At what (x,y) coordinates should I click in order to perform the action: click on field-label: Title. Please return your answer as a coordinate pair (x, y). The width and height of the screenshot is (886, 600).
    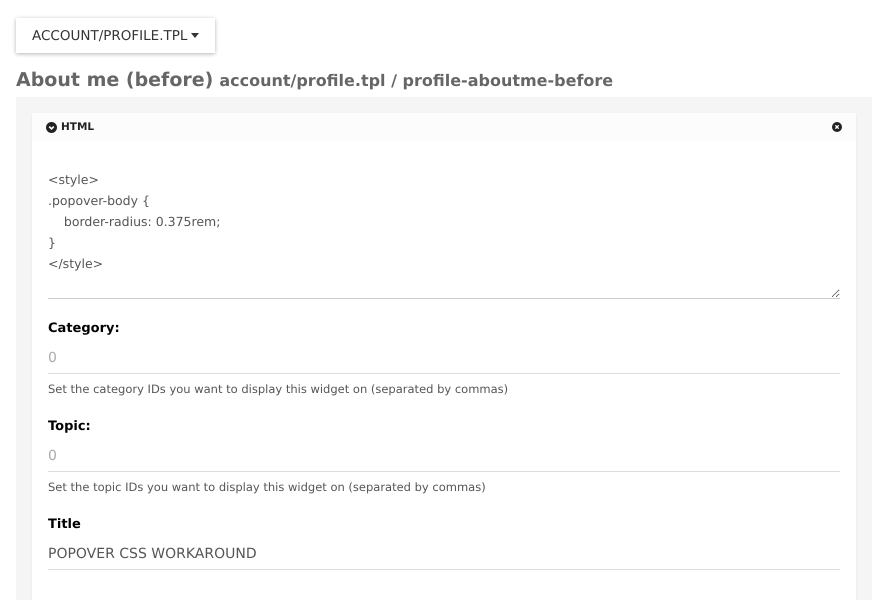
    Looking at the image, I should click on (64, 524).